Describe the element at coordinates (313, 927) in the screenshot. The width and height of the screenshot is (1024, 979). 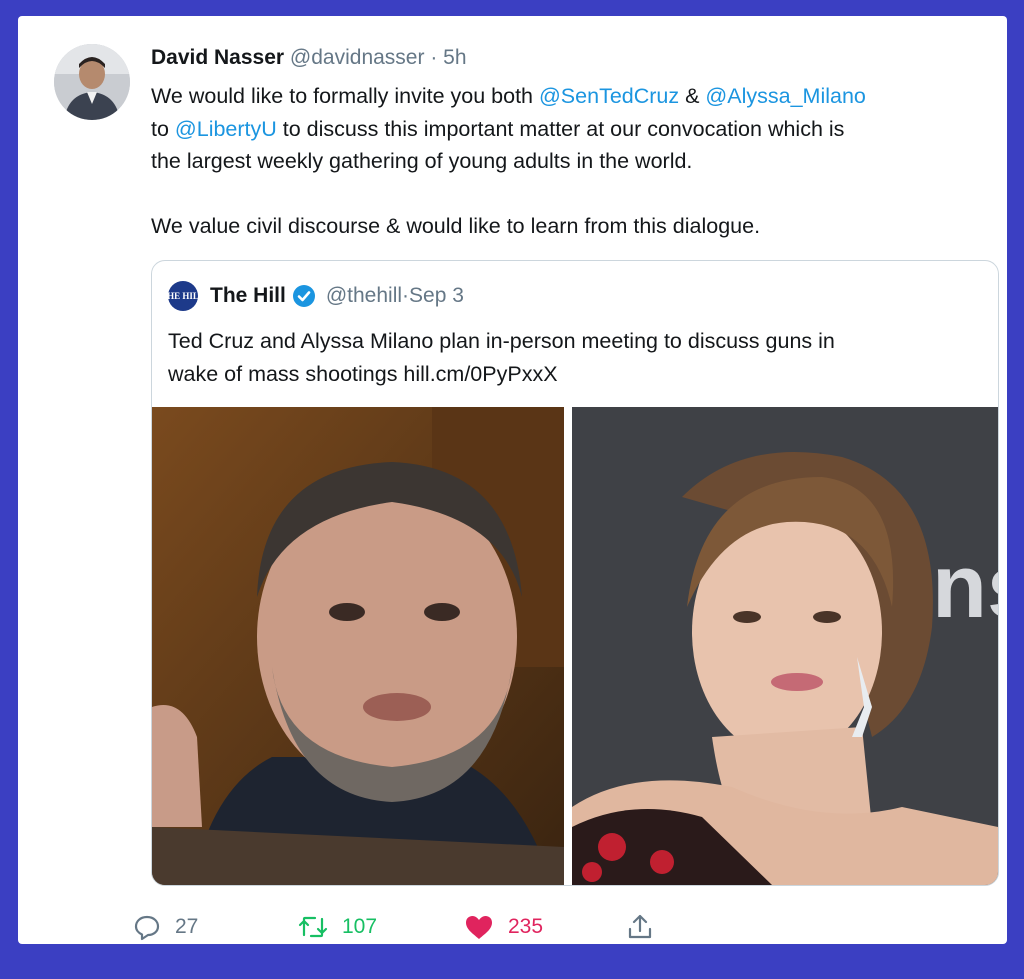
I see `retweet-icon` at that location.